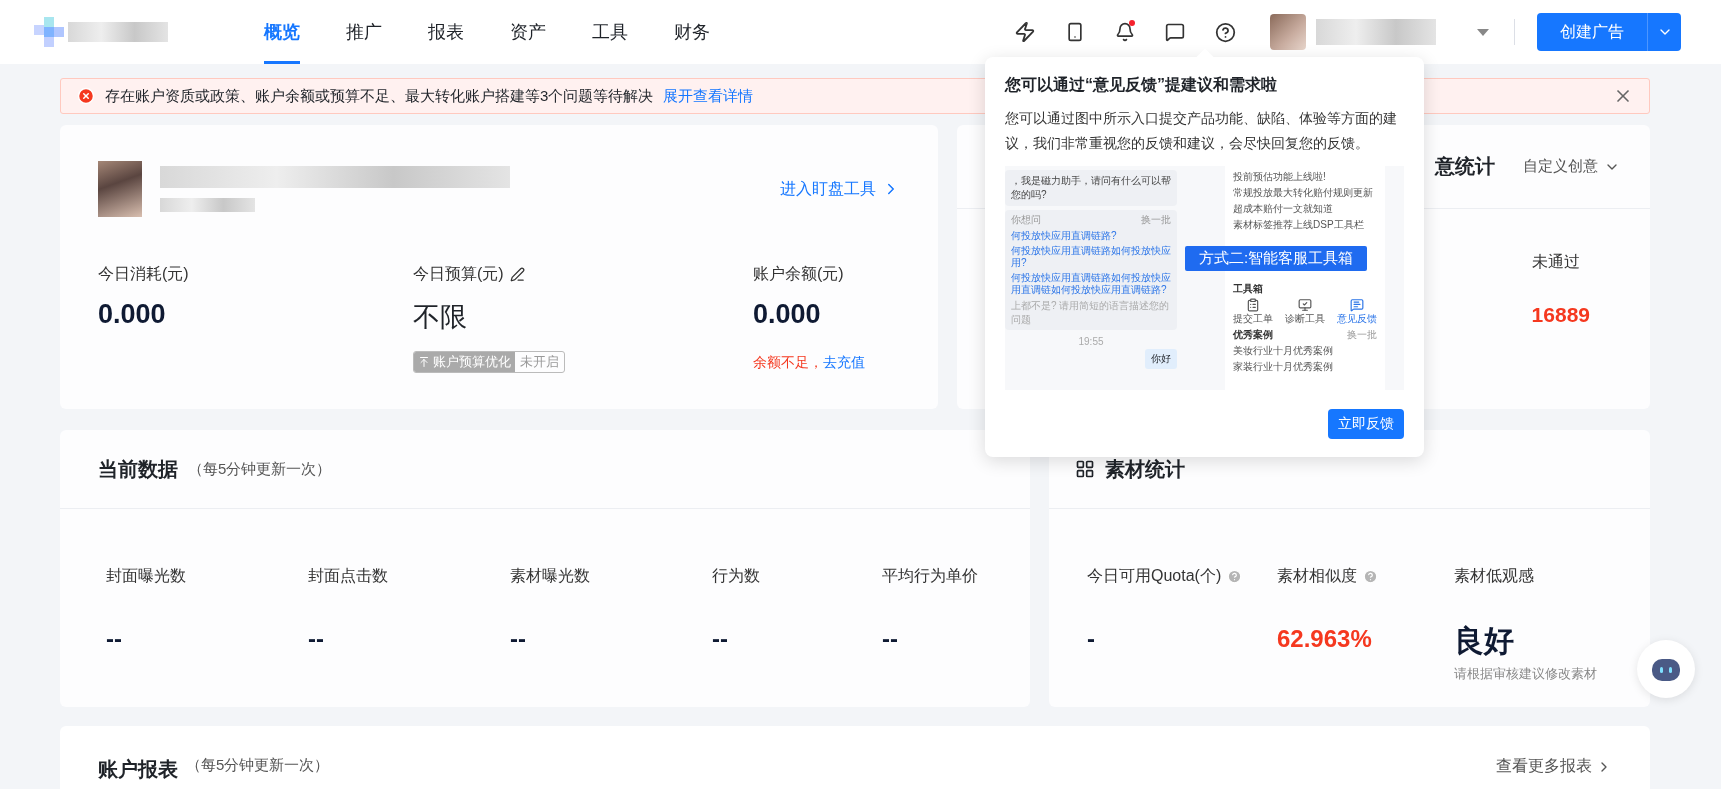 The width and height of the screenshot is (1721, 789). What do you see at coordinates (364, 32) in the screenshot?
I see `nav-tab: 推广` at bounding box center [364, 32].